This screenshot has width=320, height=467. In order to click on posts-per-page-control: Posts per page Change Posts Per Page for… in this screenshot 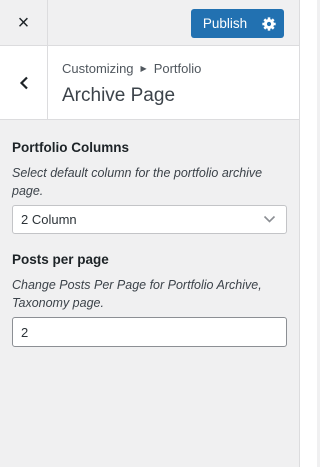, I will do `click(149, 282)`.